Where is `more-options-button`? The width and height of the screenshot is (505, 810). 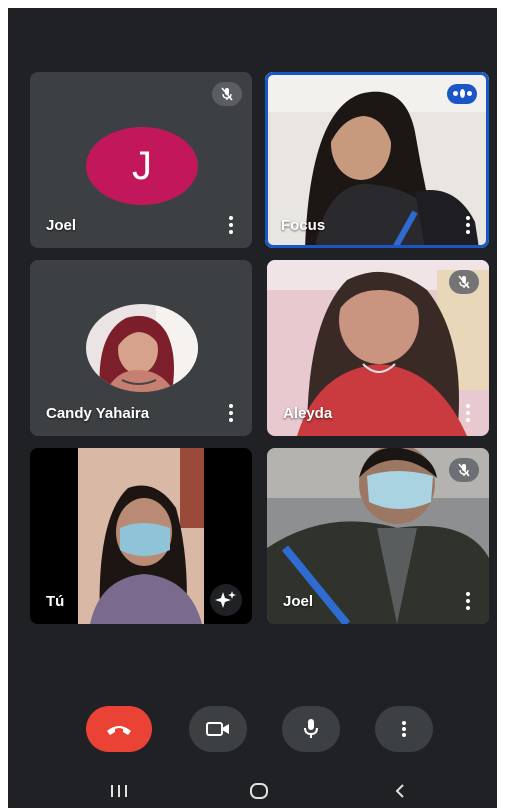
more-options-button is located at coordinates (404, 729).